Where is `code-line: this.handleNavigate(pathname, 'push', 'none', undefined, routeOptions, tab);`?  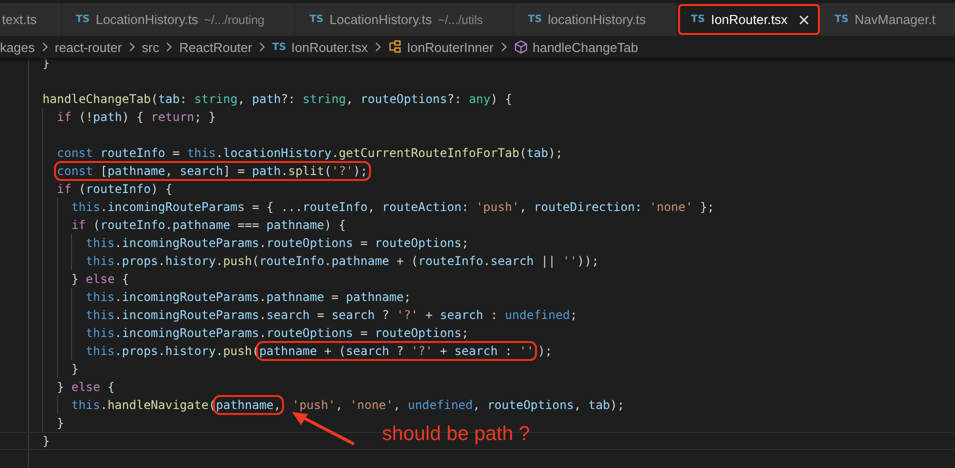
code-line: this.handleNavigate(pathname, 'push', 'none', undefined, routeOptions, tab); is located at coordinates (326, 405).